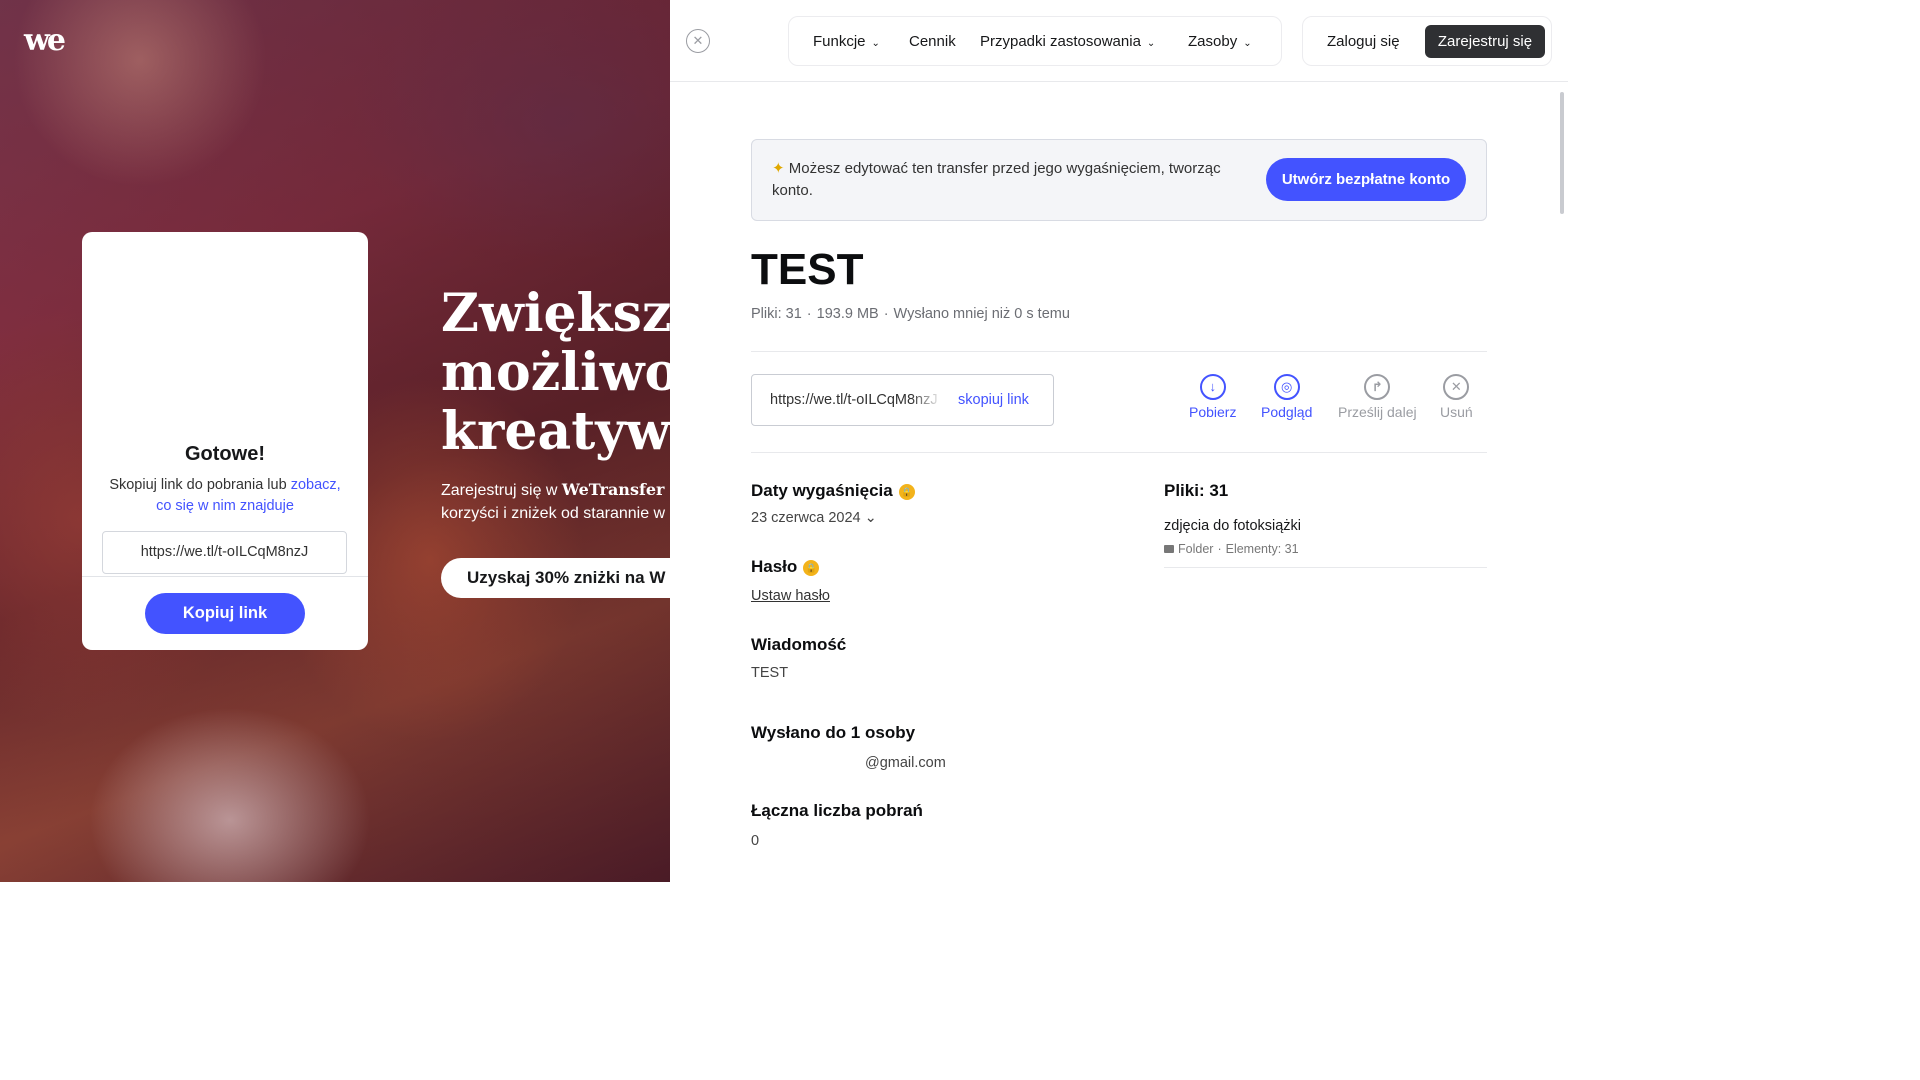 Image resolution: width=1920 pixels, height=1080 pixels. I want to click on set-password-link: Ustaw hasło, so click(790, 596).